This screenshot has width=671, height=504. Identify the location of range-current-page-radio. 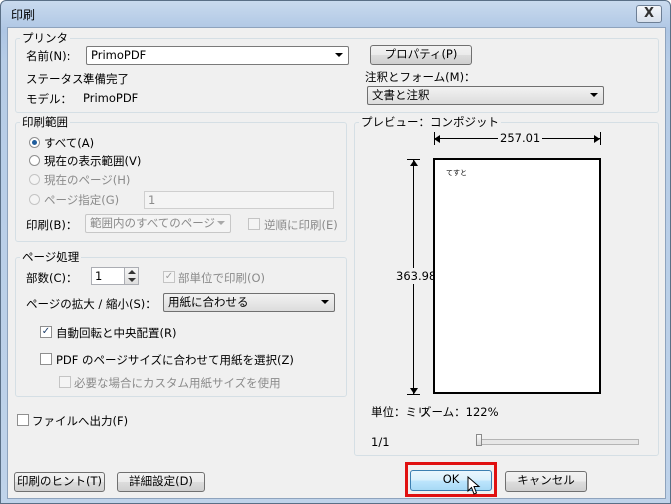
(34, 179).